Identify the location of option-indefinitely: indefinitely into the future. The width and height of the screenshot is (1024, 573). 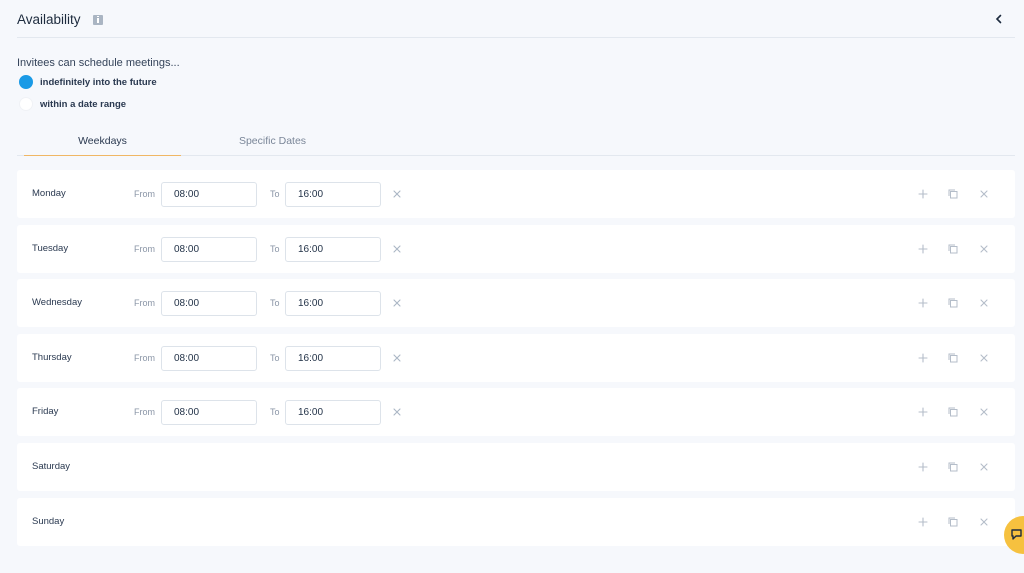
(88, 82).